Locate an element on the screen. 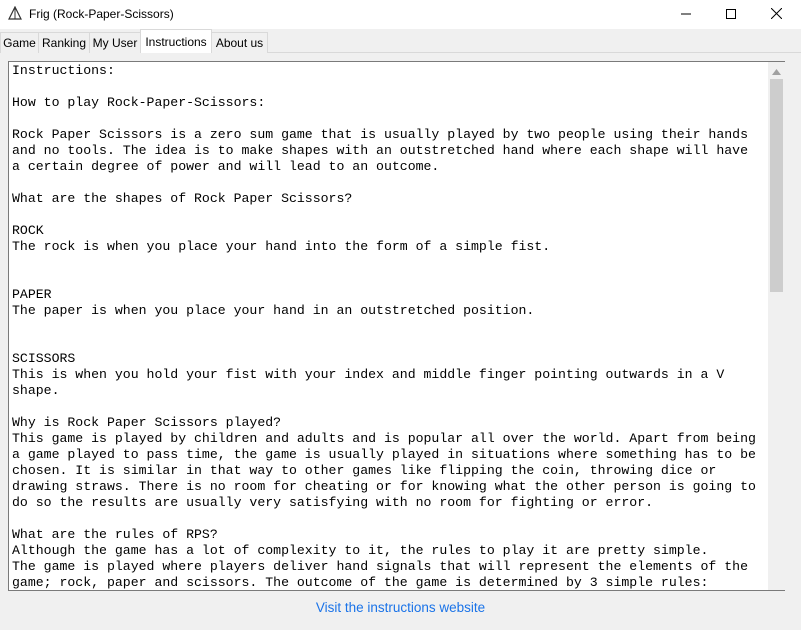 This screenshot has height=630, width=801. scroll-thumb is located at coordinates (776, 185).